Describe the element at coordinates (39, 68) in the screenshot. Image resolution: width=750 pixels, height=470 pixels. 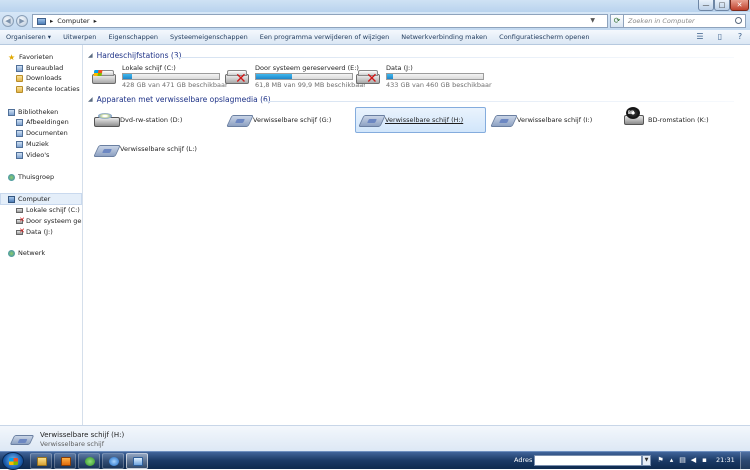
I see `nav-item-desktop: Bureaublad` at that location.